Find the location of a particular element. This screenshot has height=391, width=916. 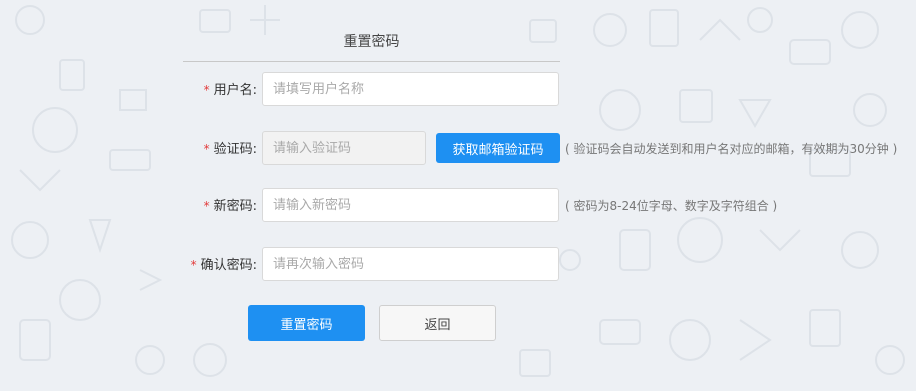

verification-code-label: * 验证码: is located at coordinates (128, 149).